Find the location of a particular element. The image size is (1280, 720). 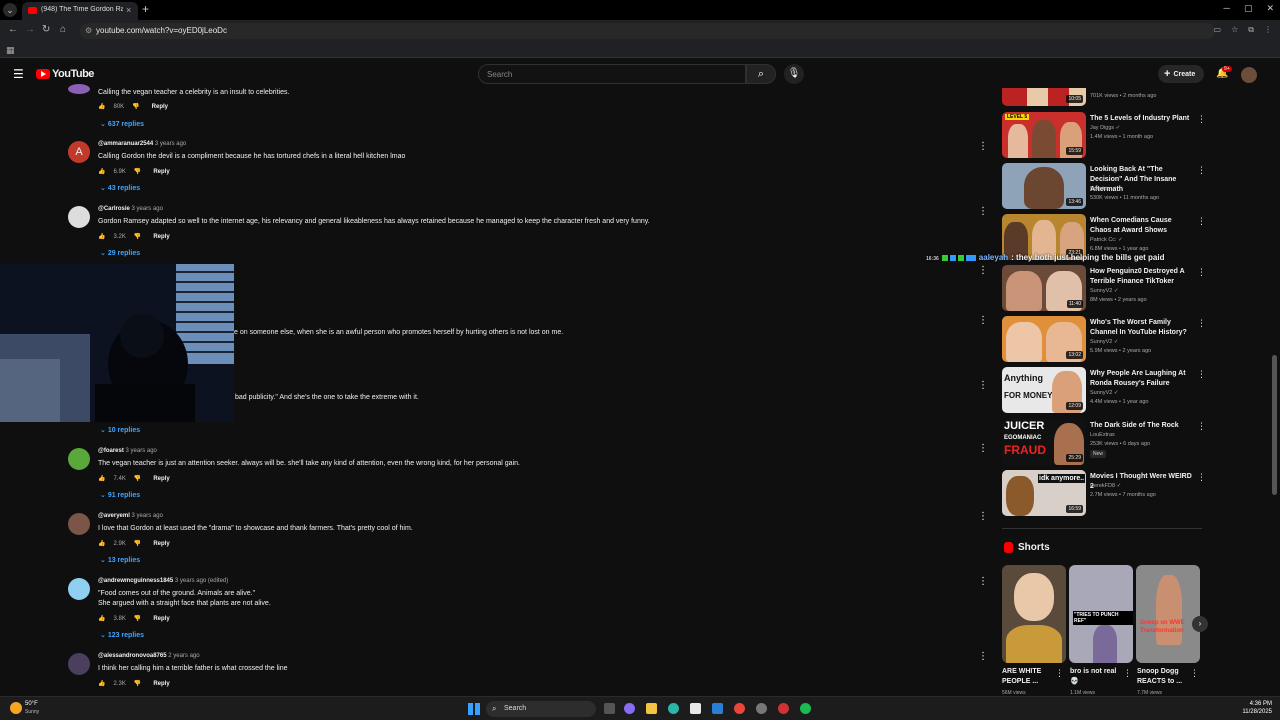

weather-temperature: 50°F is located at coordinates (31, 704).